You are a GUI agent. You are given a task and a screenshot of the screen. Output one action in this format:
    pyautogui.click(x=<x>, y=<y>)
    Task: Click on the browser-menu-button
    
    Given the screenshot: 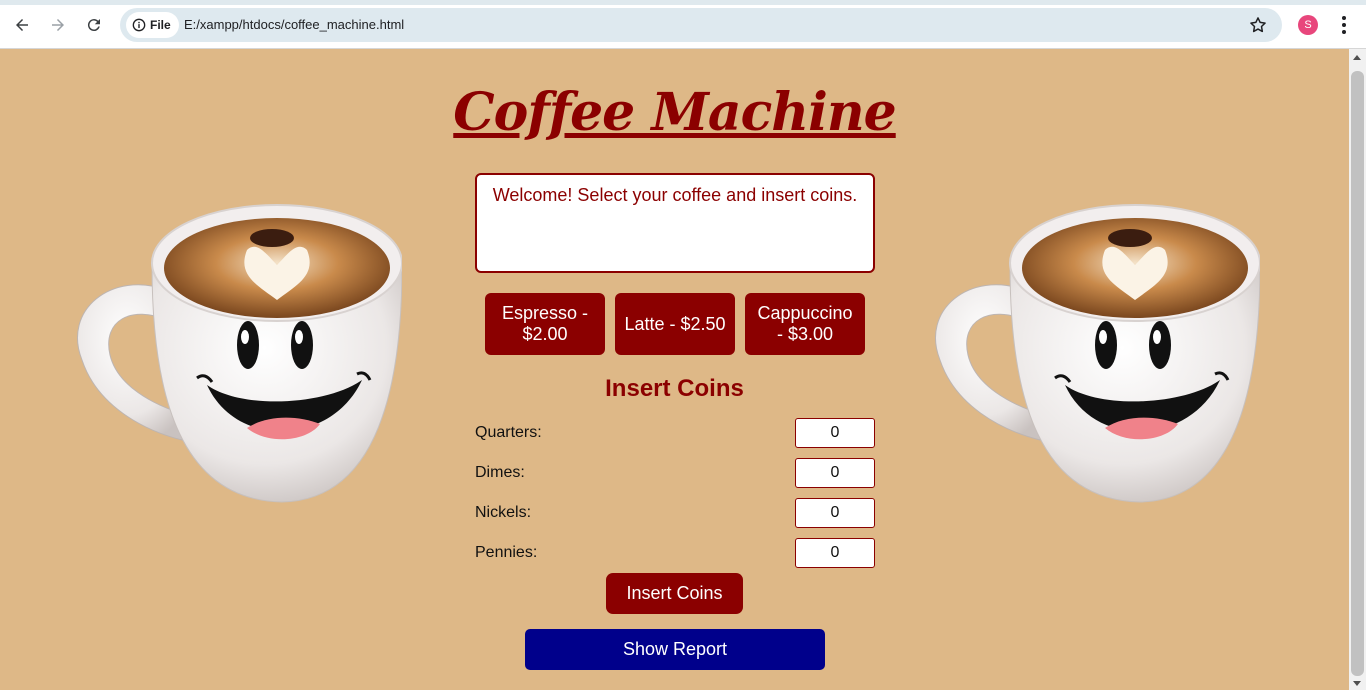 What is the action you would take?
    pyautogui.click(x=1344, y=25)
    